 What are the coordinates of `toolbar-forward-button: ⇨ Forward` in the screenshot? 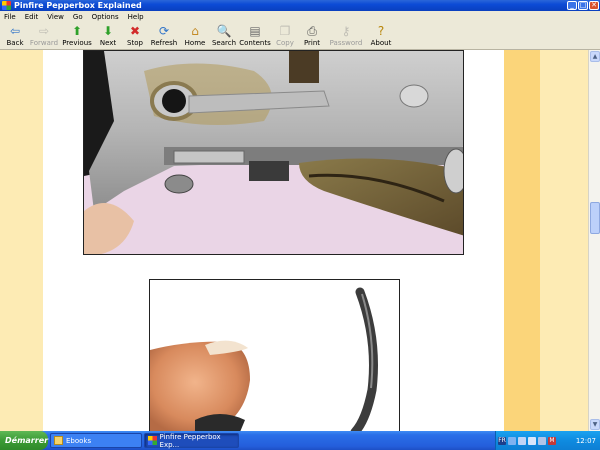 It's located at (44, 36).